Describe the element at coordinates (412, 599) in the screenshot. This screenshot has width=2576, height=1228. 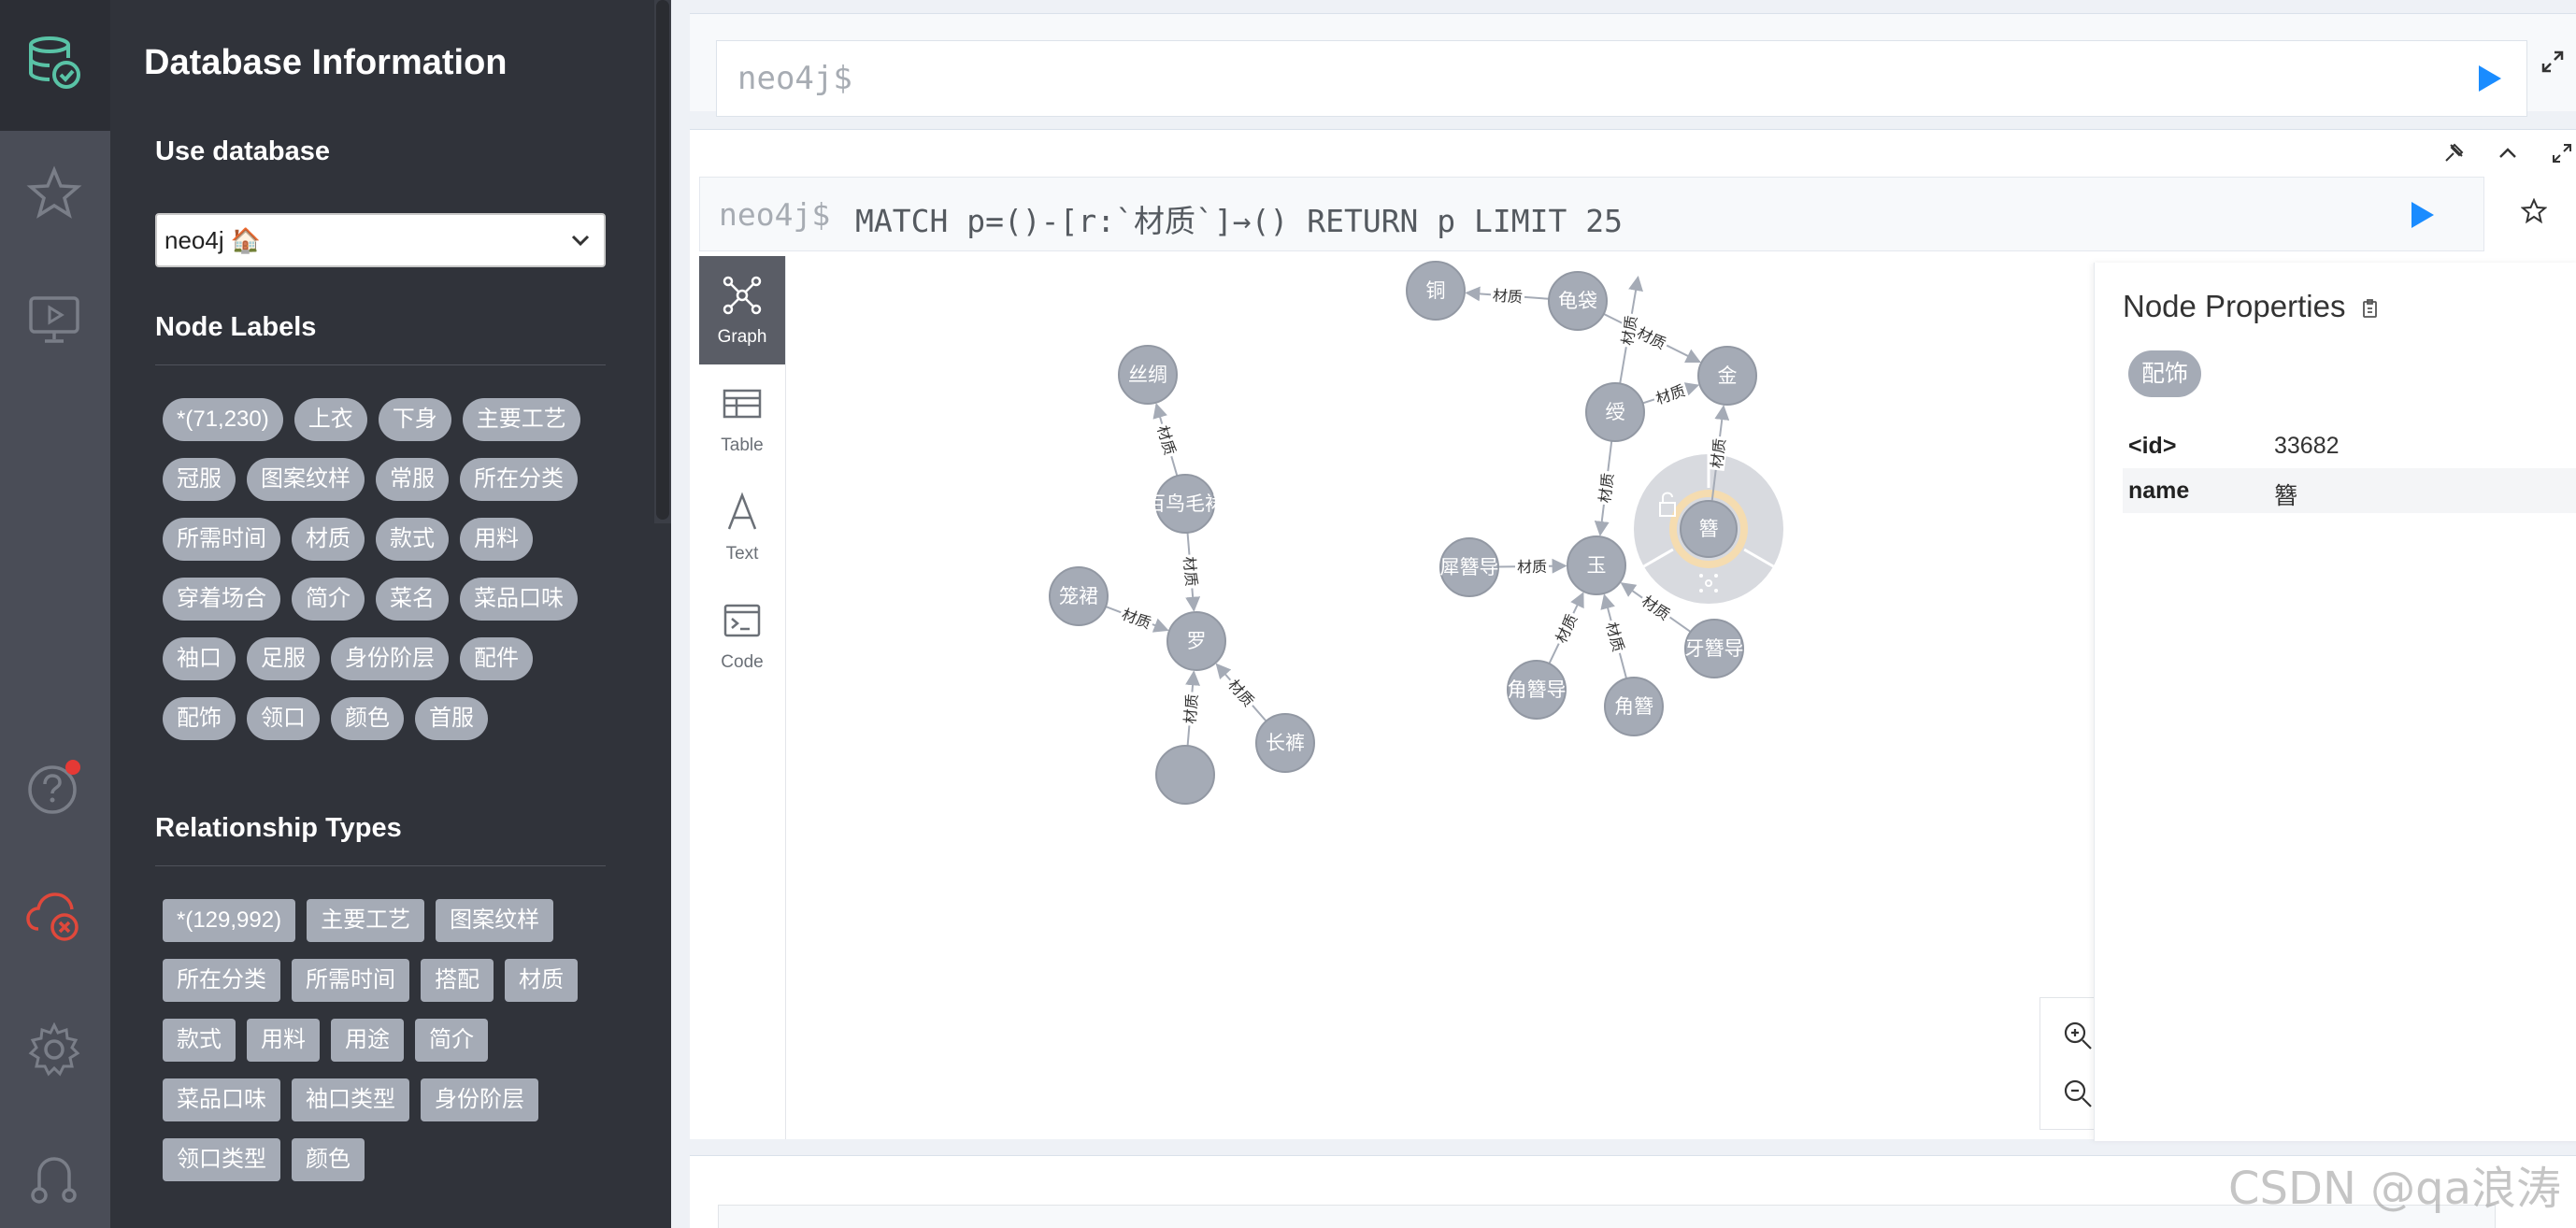
I see `node-label-pill: 菜名` at that location.